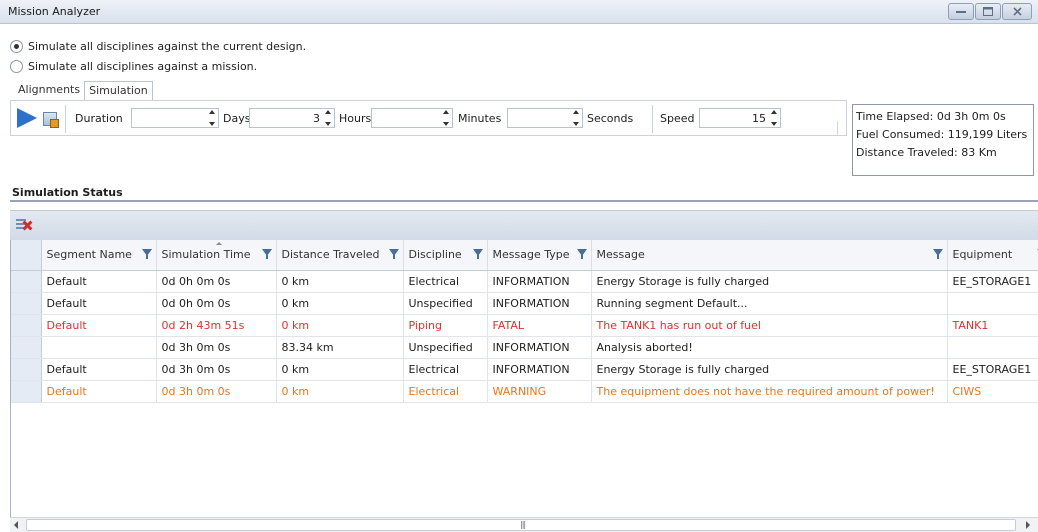 Image resolution: width=1038 pixels, height=532 pixels. What do you see at coordinates (992, 255) in the screenshot?
I see `column-header: Equipment` at bounding box center [992, 255].